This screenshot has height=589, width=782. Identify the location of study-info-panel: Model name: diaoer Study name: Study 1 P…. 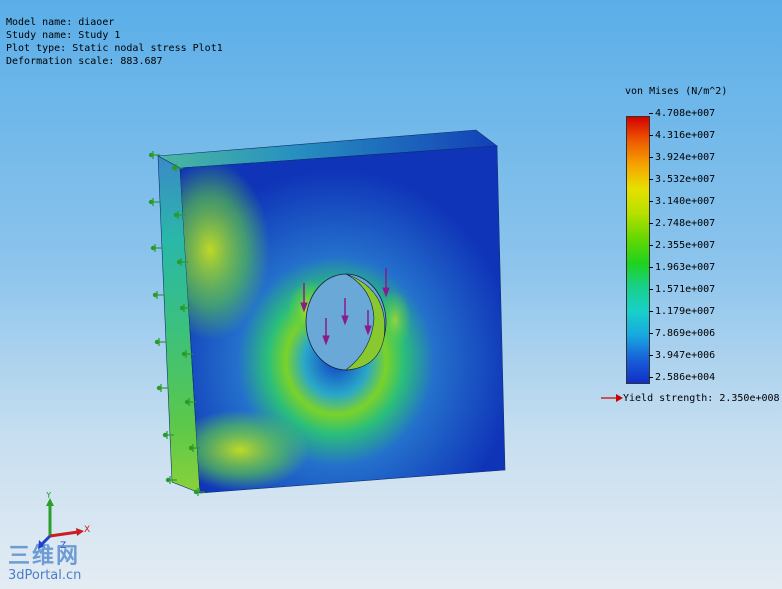
(114, 42).